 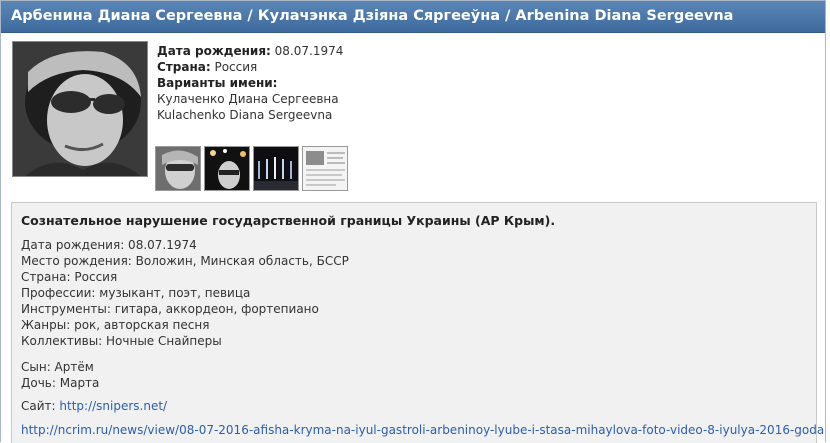 What do you see at coordinates (57, 367) in the screenshot?
I see `child-line: Сын: Артём` at bounding box center [57, 367].